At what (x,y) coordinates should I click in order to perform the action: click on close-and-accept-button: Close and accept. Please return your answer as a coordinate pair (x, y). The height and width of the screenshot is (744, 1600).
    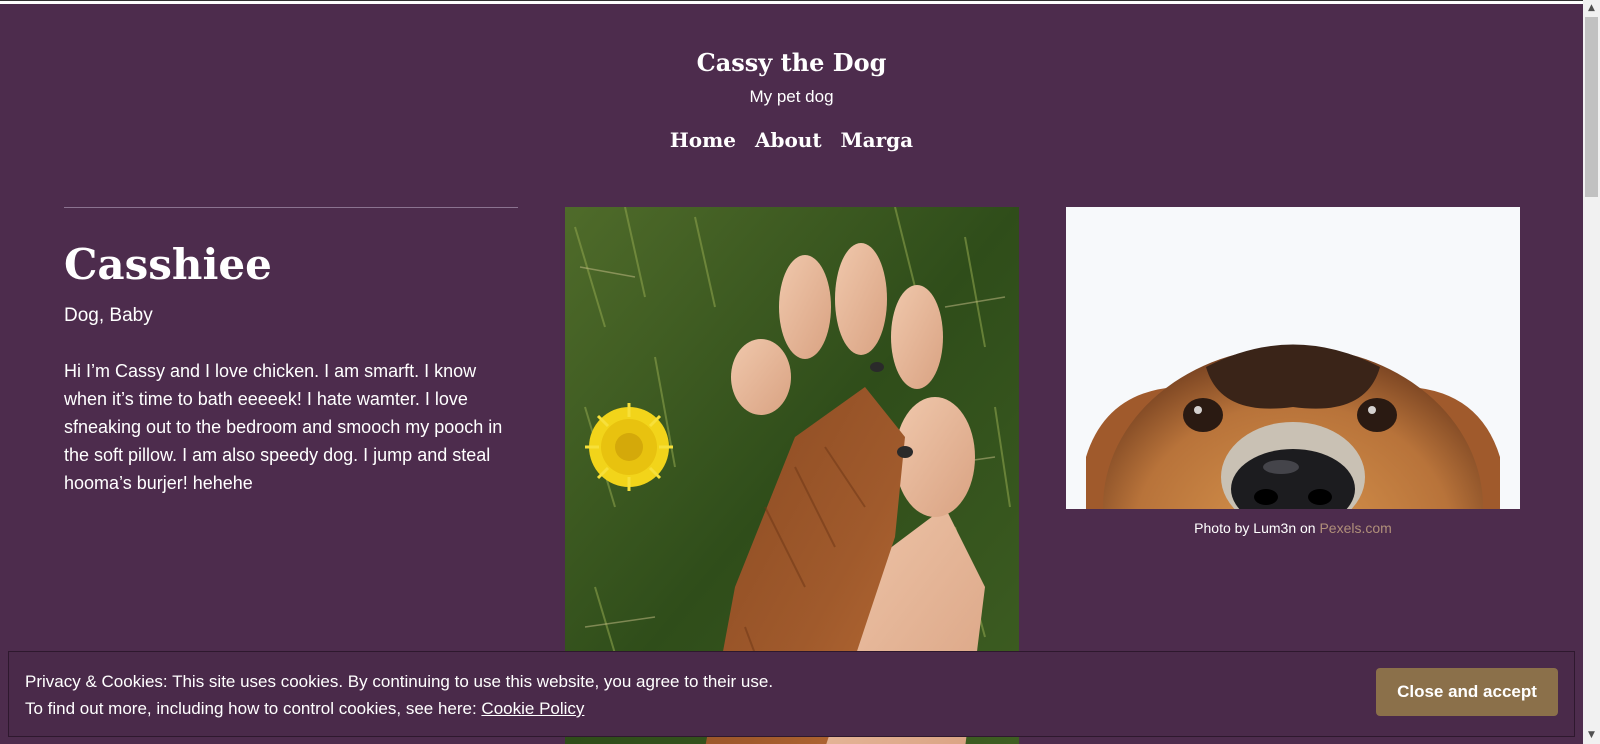
    Looking at the image, I should click on (1467, 692).